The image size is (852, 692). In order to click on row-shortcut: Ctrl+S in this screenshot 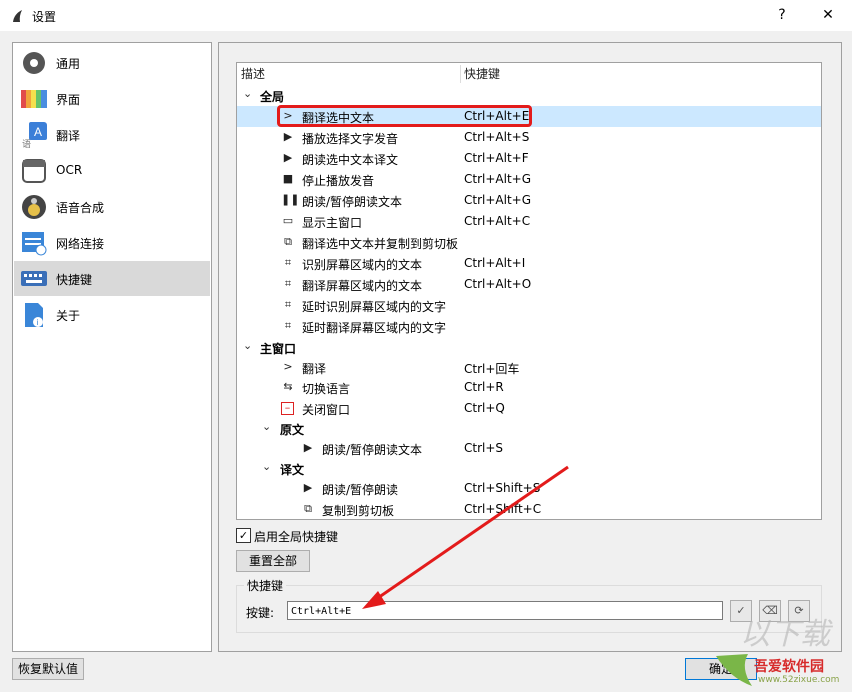, I will do `click(484, 448)`.